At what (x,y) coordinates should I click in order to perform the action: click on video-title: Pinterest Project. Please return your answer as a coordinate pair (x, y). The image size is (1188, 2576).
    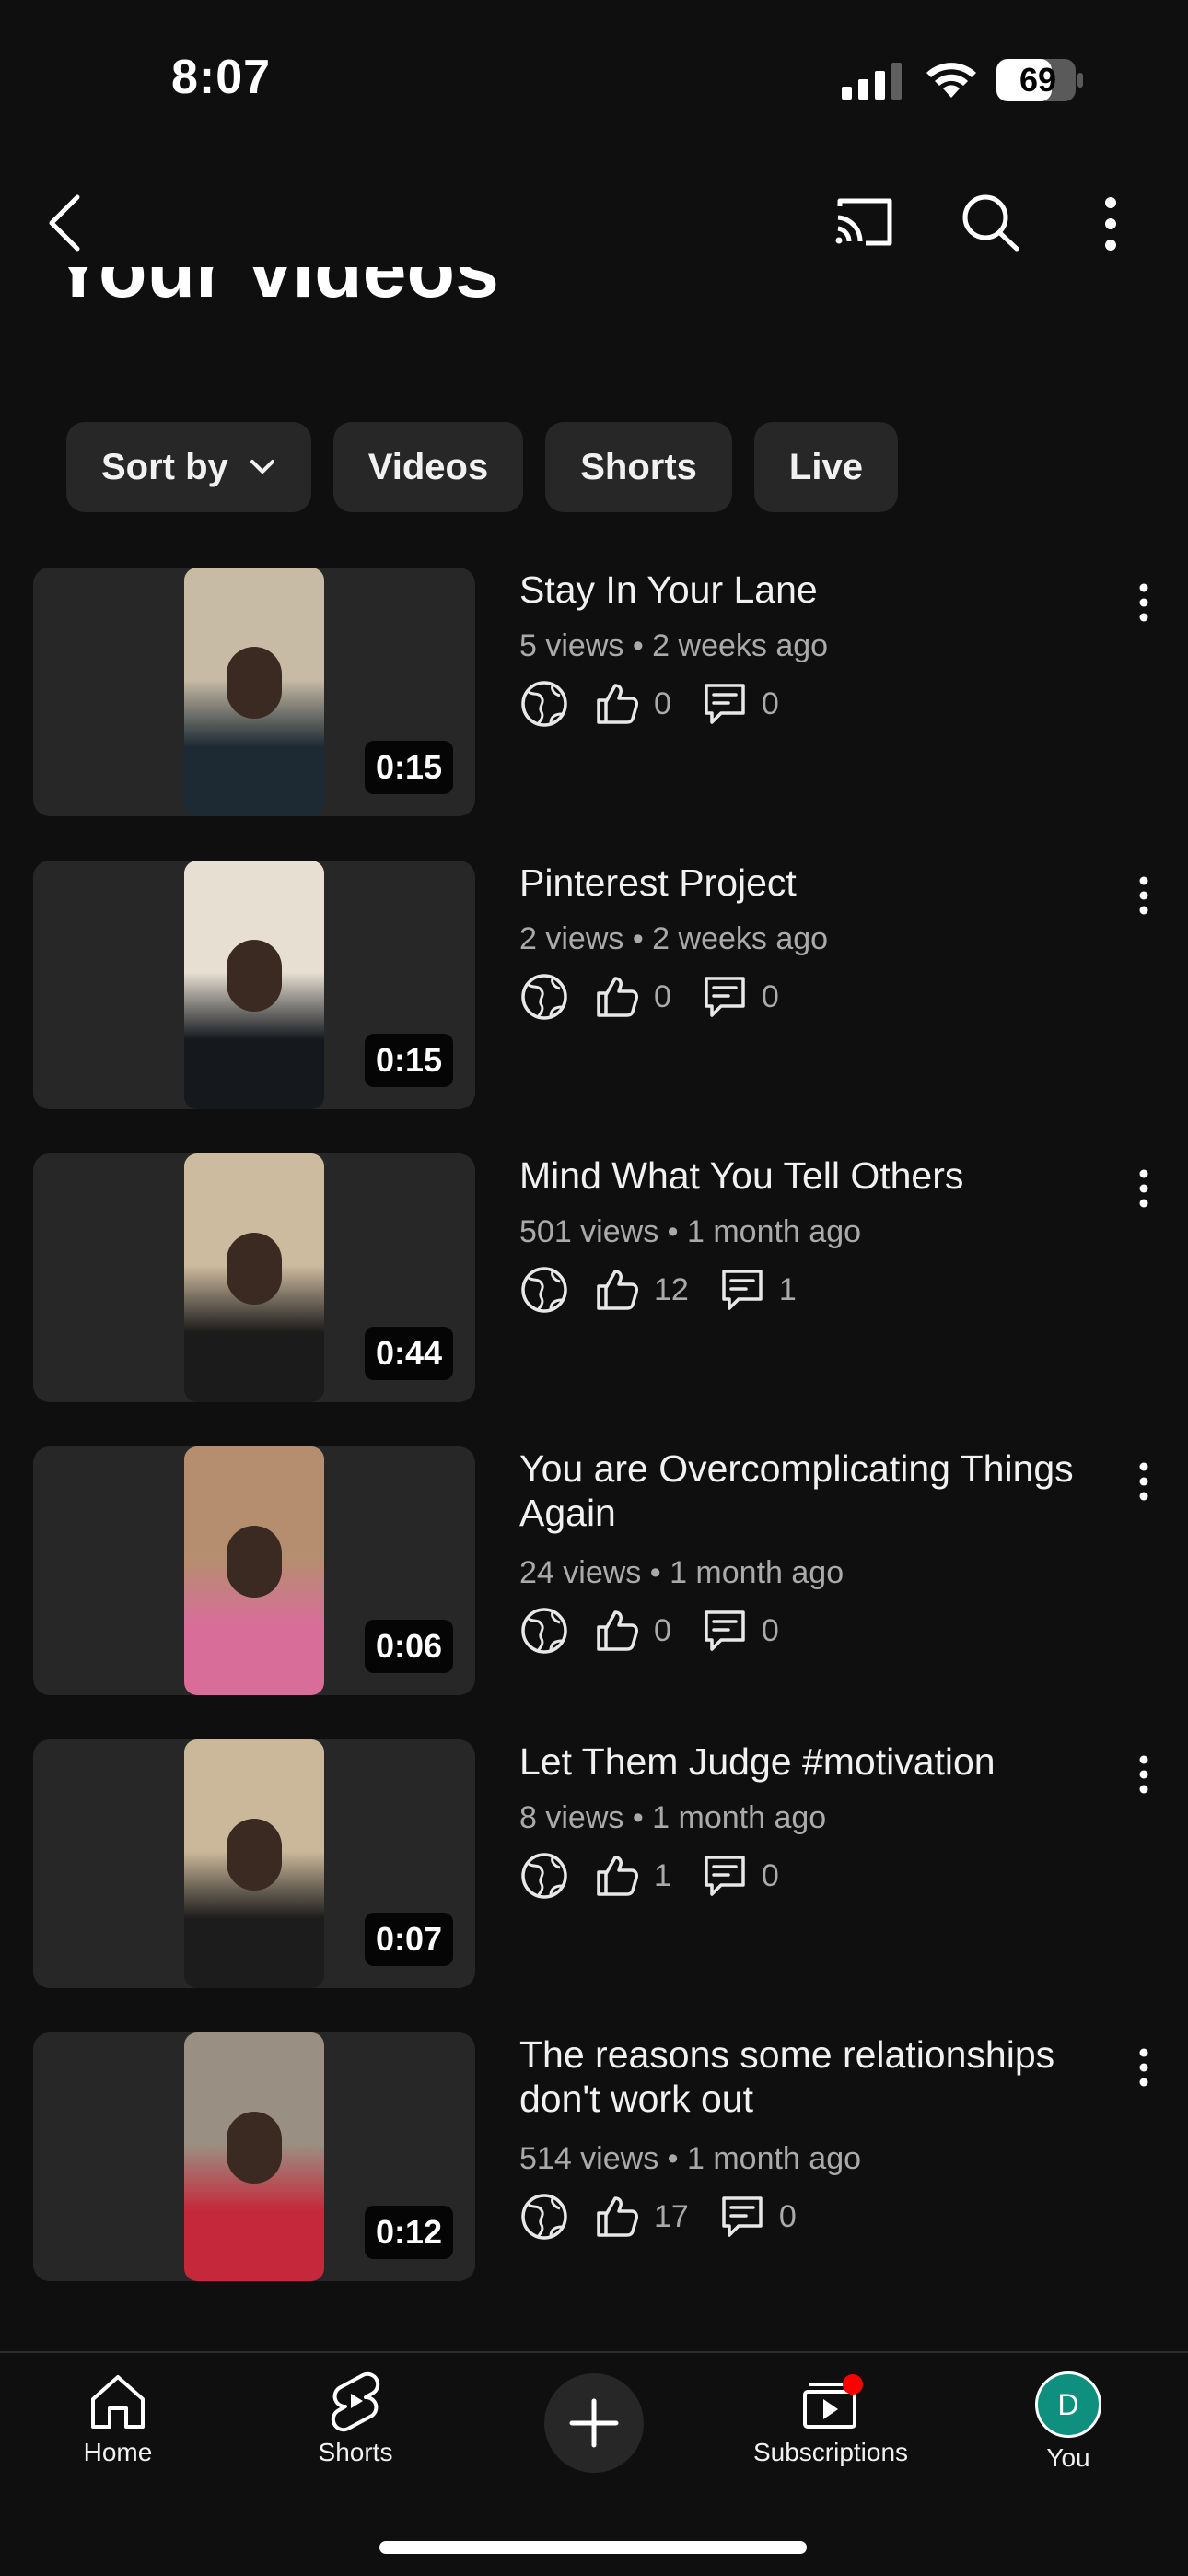
    Looking at the image, I should click on (814, 883).